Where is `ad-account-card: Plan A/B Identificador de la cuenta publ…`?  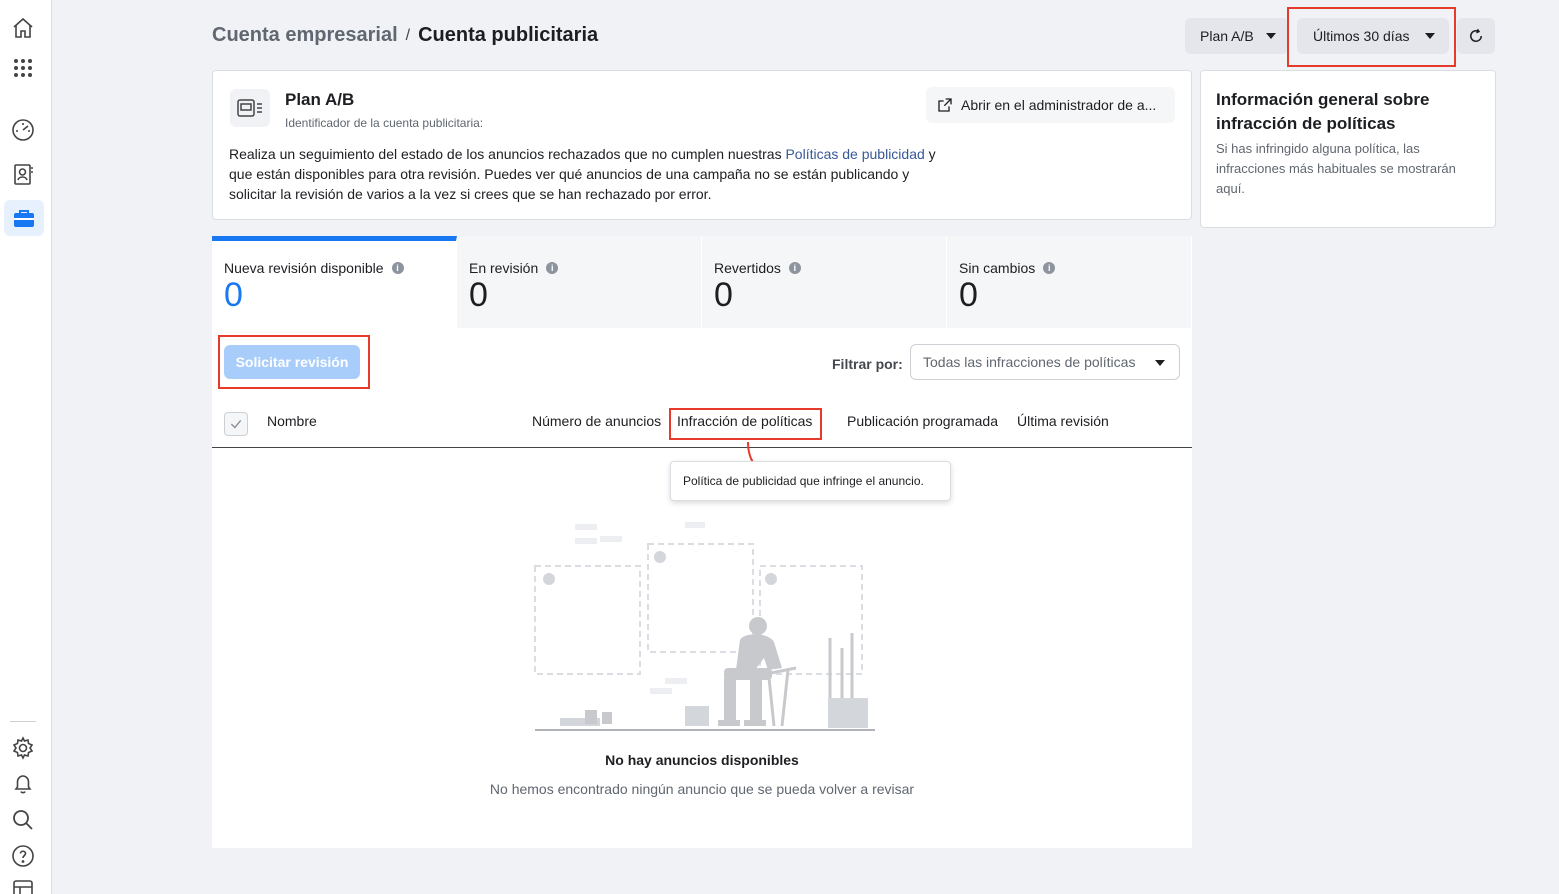
ad-account-card: Plan A/B Identificador de la cuenta publ… is located at coordinates (702, 145).